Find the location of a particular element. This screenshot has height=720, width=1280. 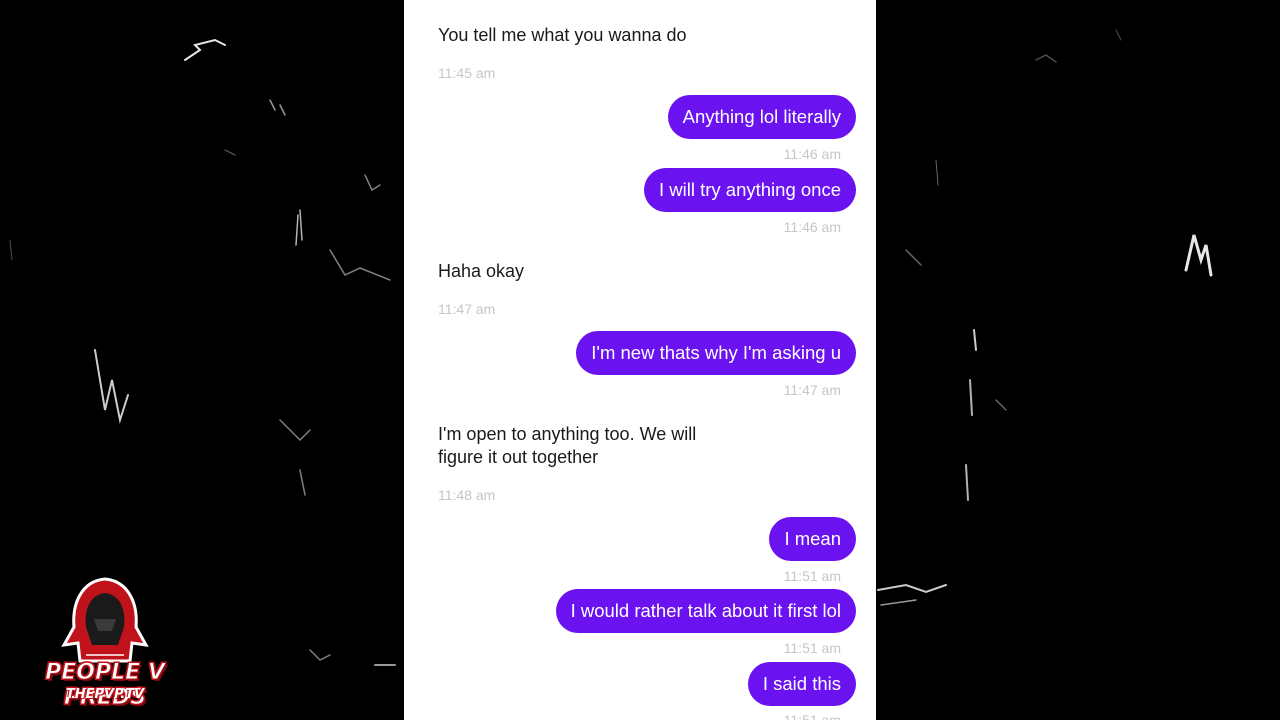

hooded-figure-icon is located at coordinates (105, 620).